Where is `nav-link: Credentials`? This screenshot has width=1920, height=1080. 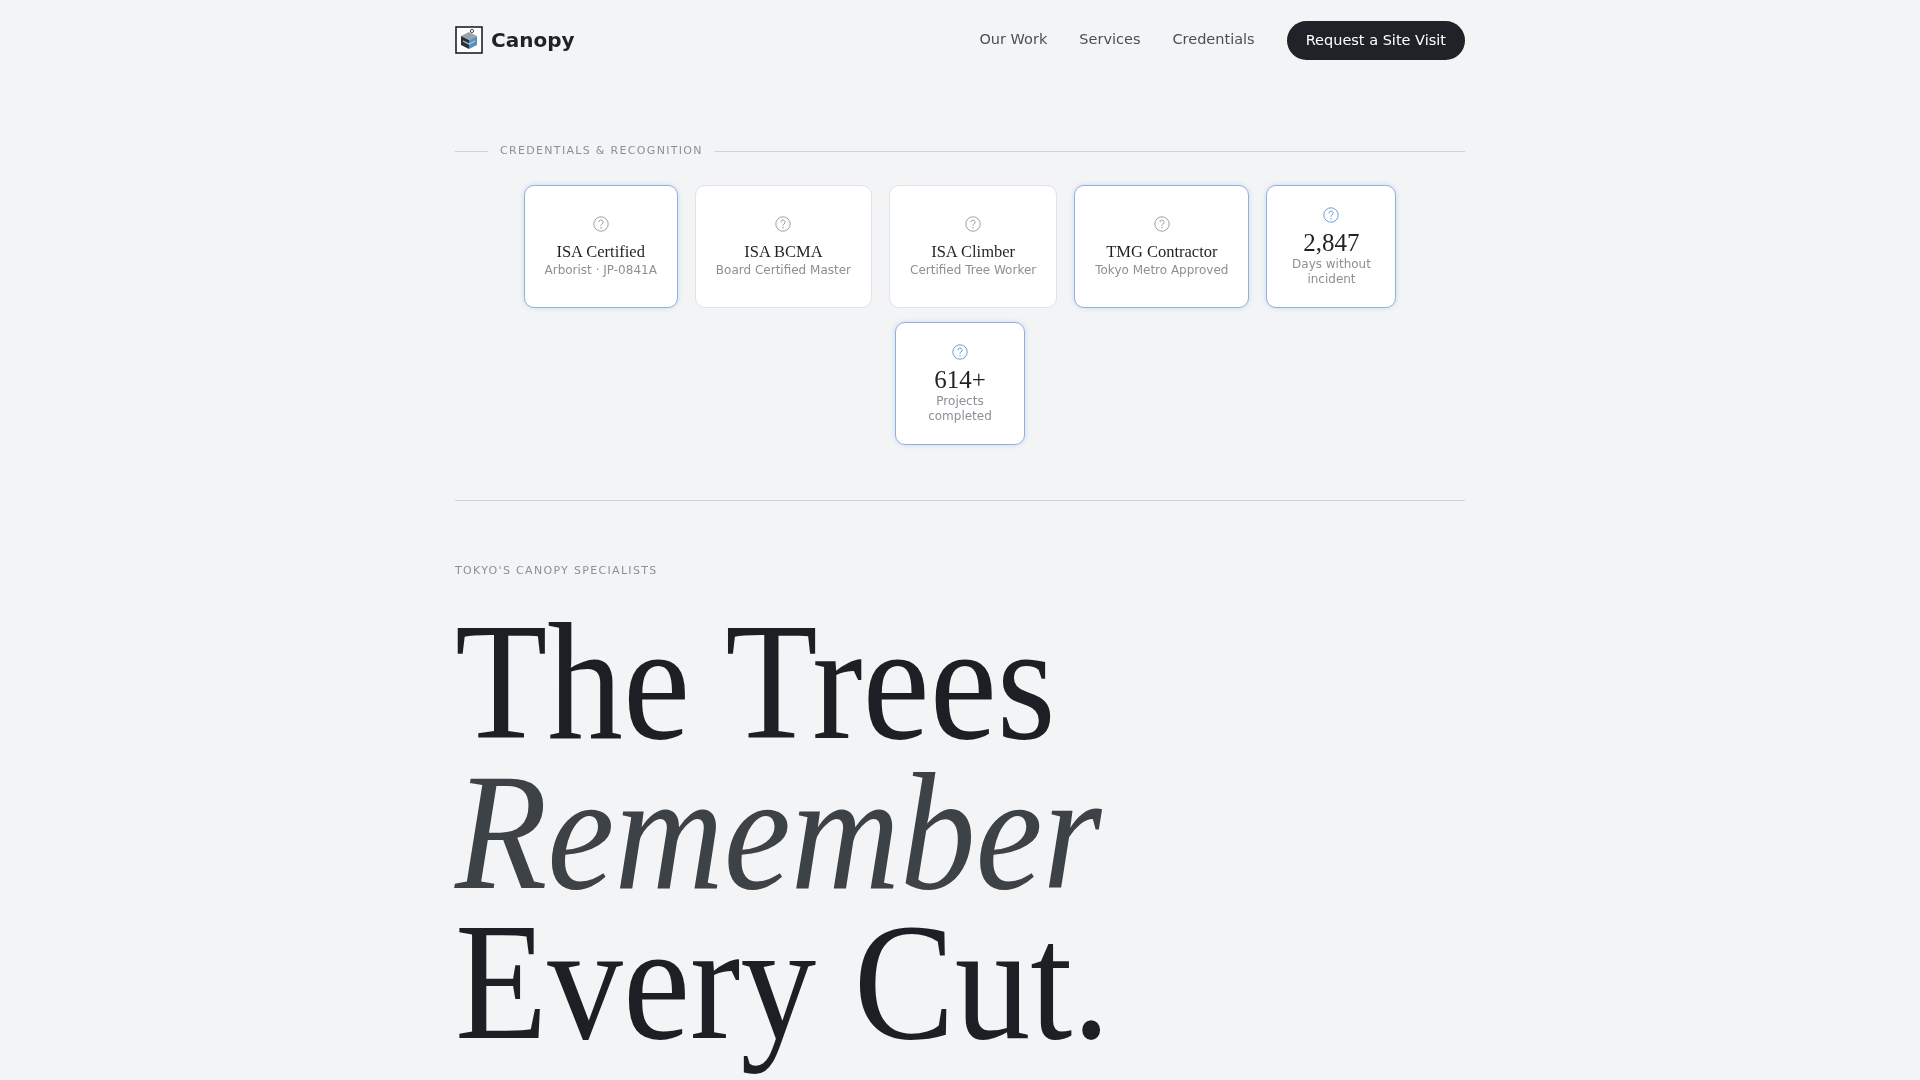 nav-link: Credentials is located at coordinates (1213, 40).